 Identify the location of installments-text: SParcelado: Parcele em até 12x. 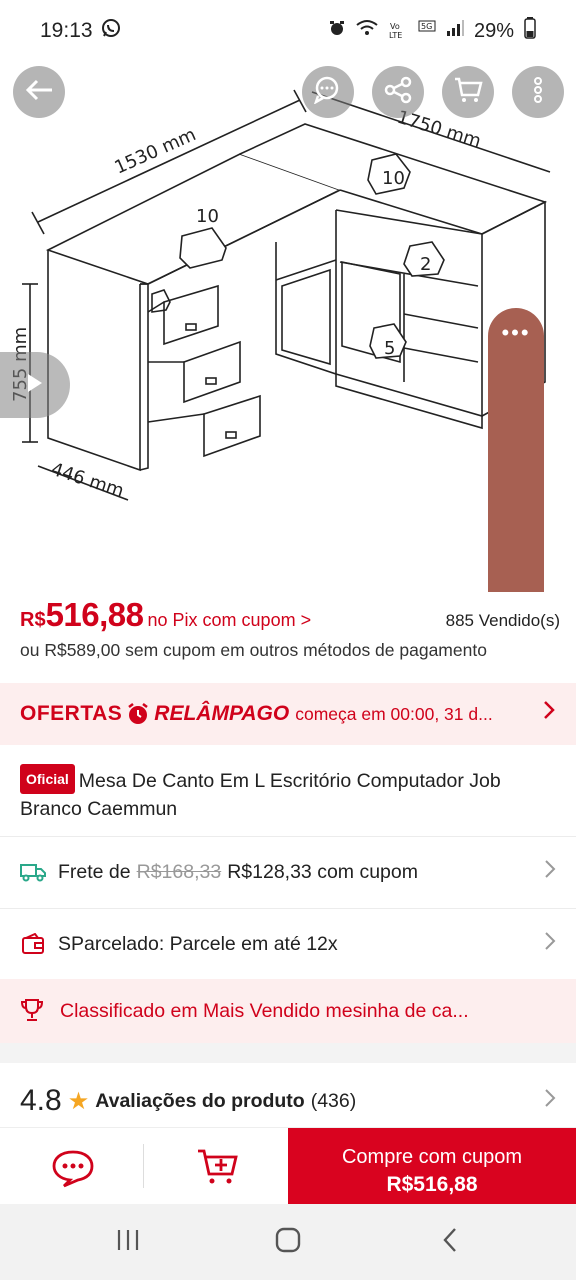
(198, 943).